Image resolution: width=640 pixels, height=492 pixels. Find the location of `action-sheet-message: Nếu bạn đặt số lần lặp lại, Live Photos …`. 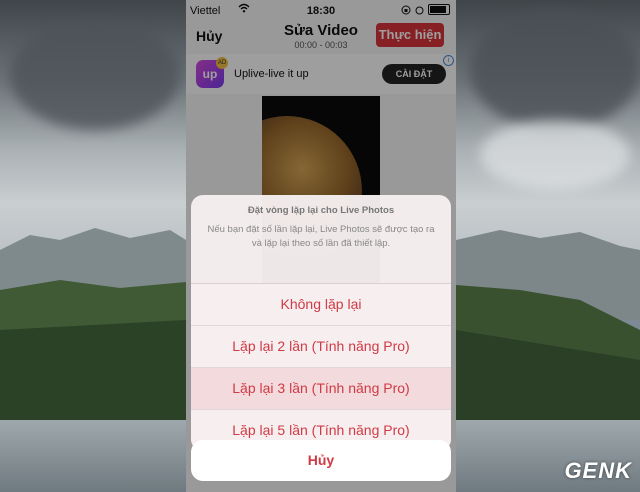

action-sheet-message: Nếu bạn đặt số lần lặp lại, Live Photos … is located at coordinates (321, 236).